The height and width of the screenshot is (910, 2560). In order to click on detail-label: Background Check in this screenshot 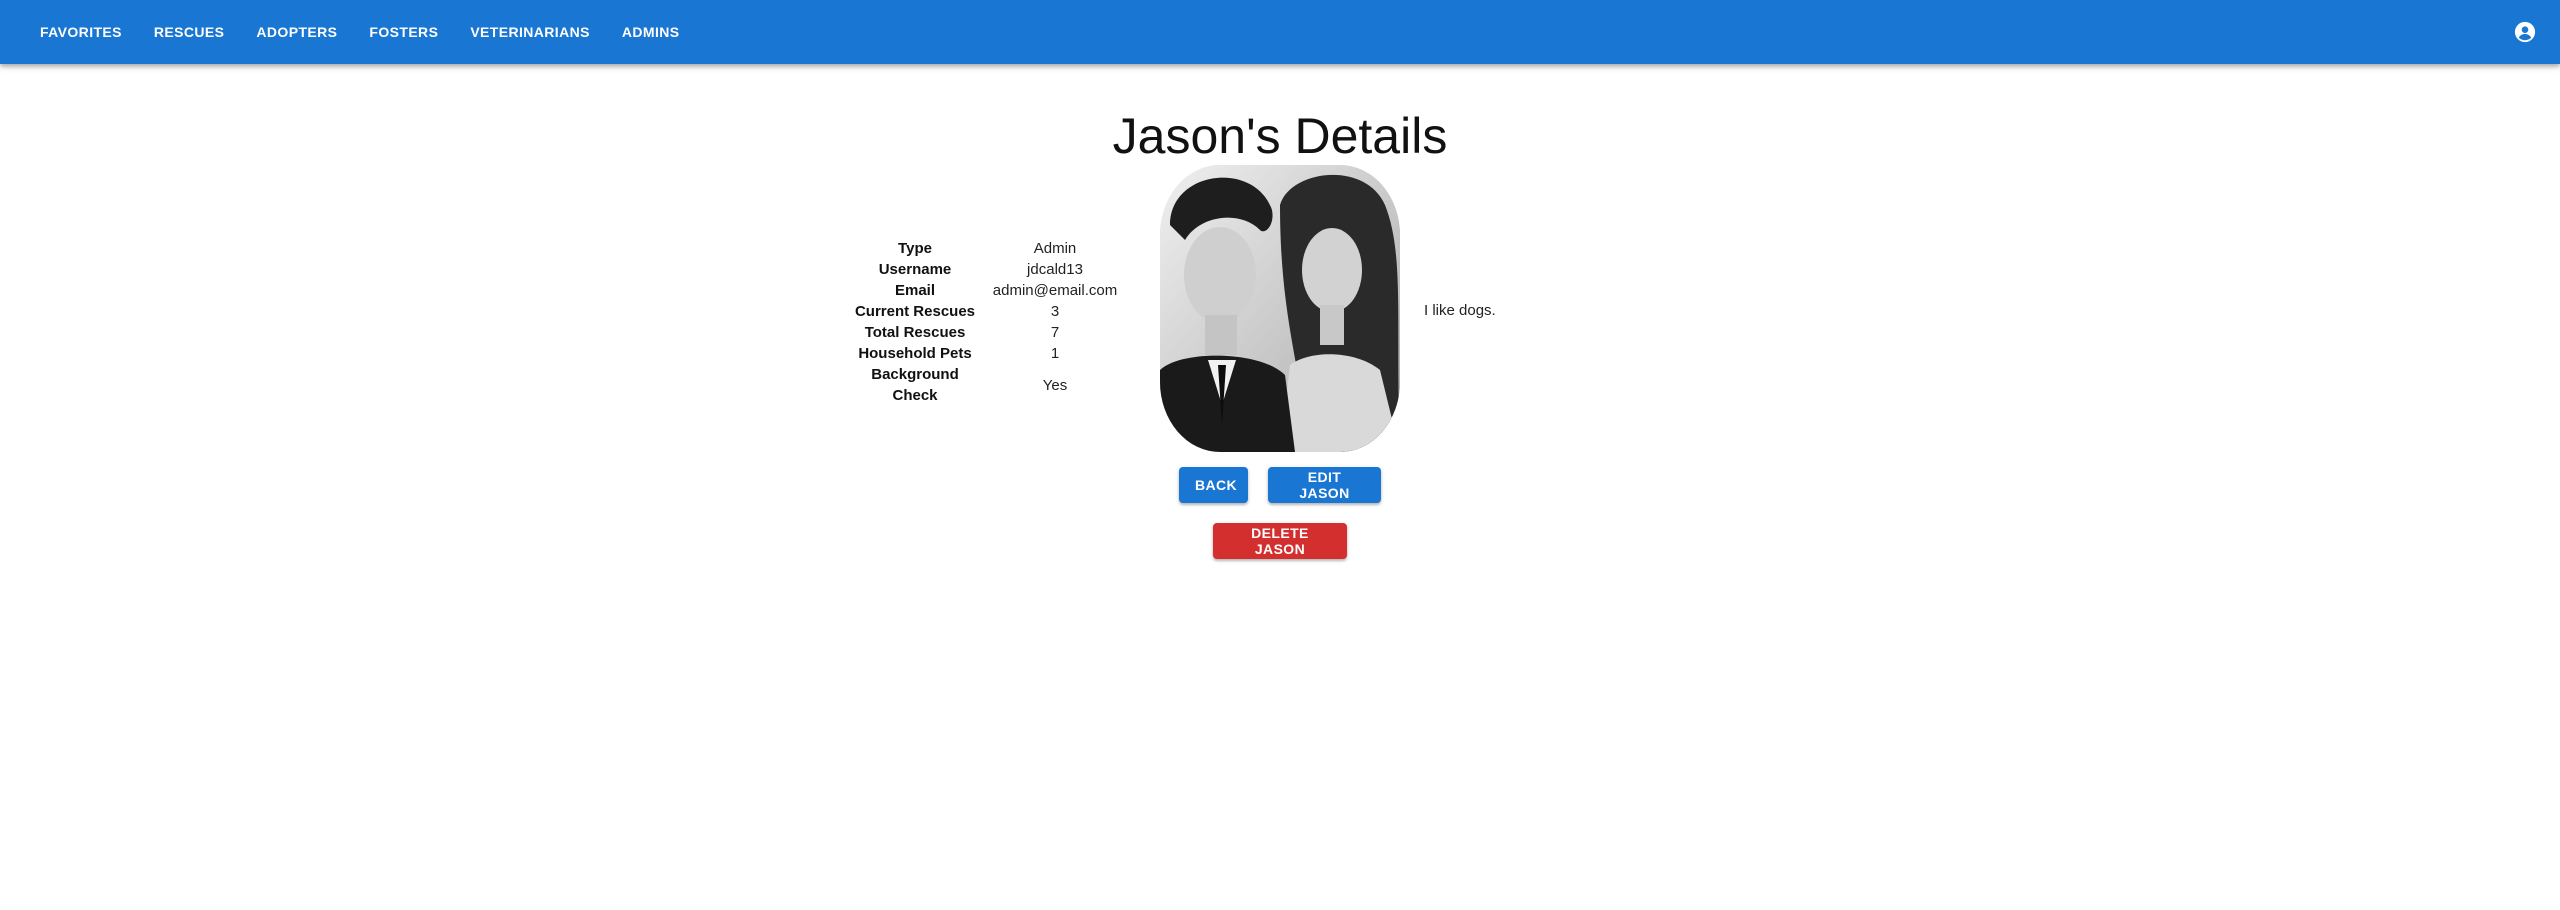, I will do `click(915, 385)`.